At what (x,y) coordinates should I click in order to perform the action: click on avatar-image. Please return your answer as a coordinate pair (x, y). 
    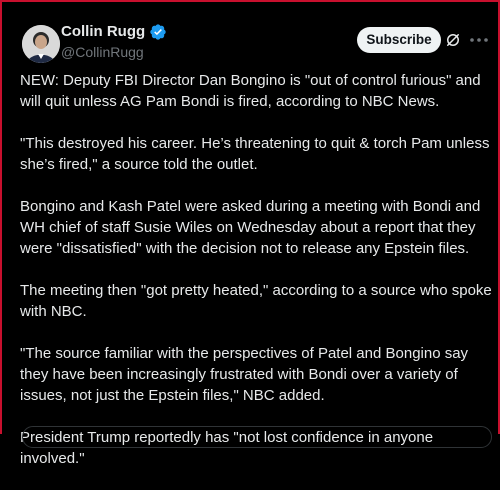
    Looking at the image, I should click on (41, 44).